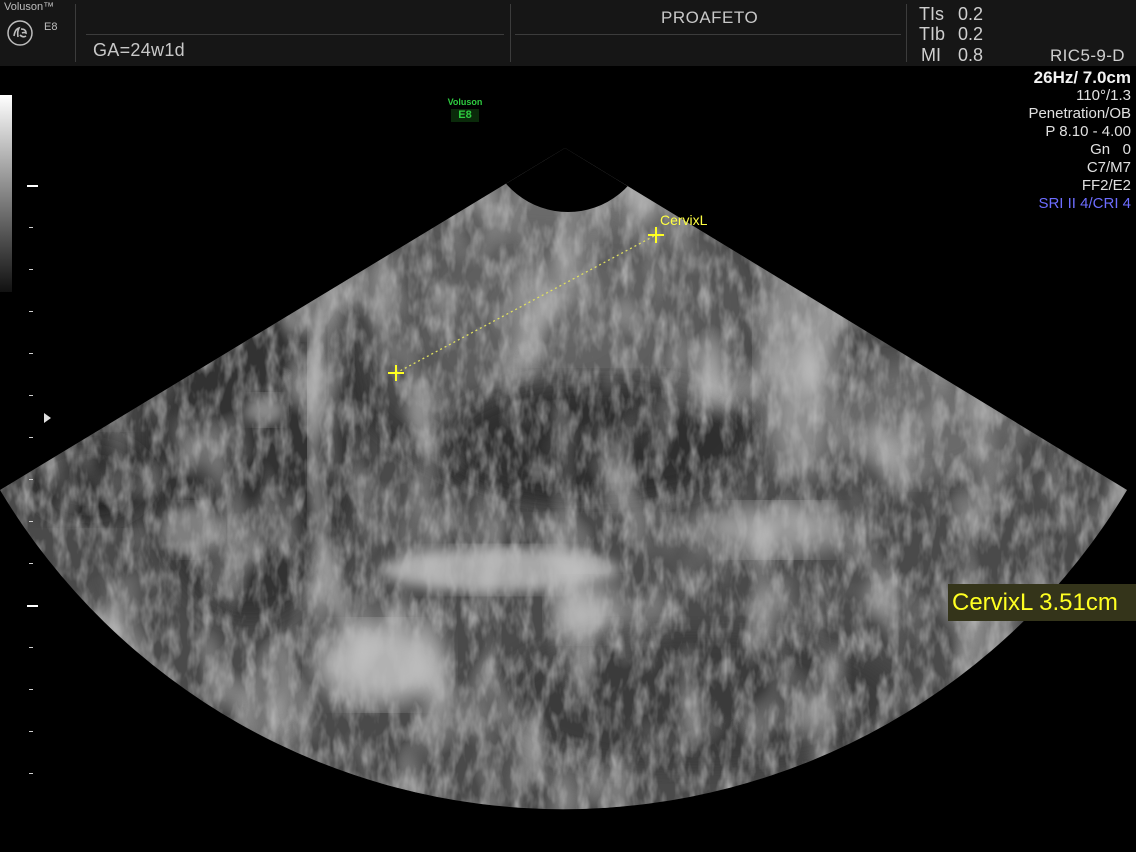  I want to click on frame-rate-depth: 26Hz/ 7.0cm, so click(1082, 77).